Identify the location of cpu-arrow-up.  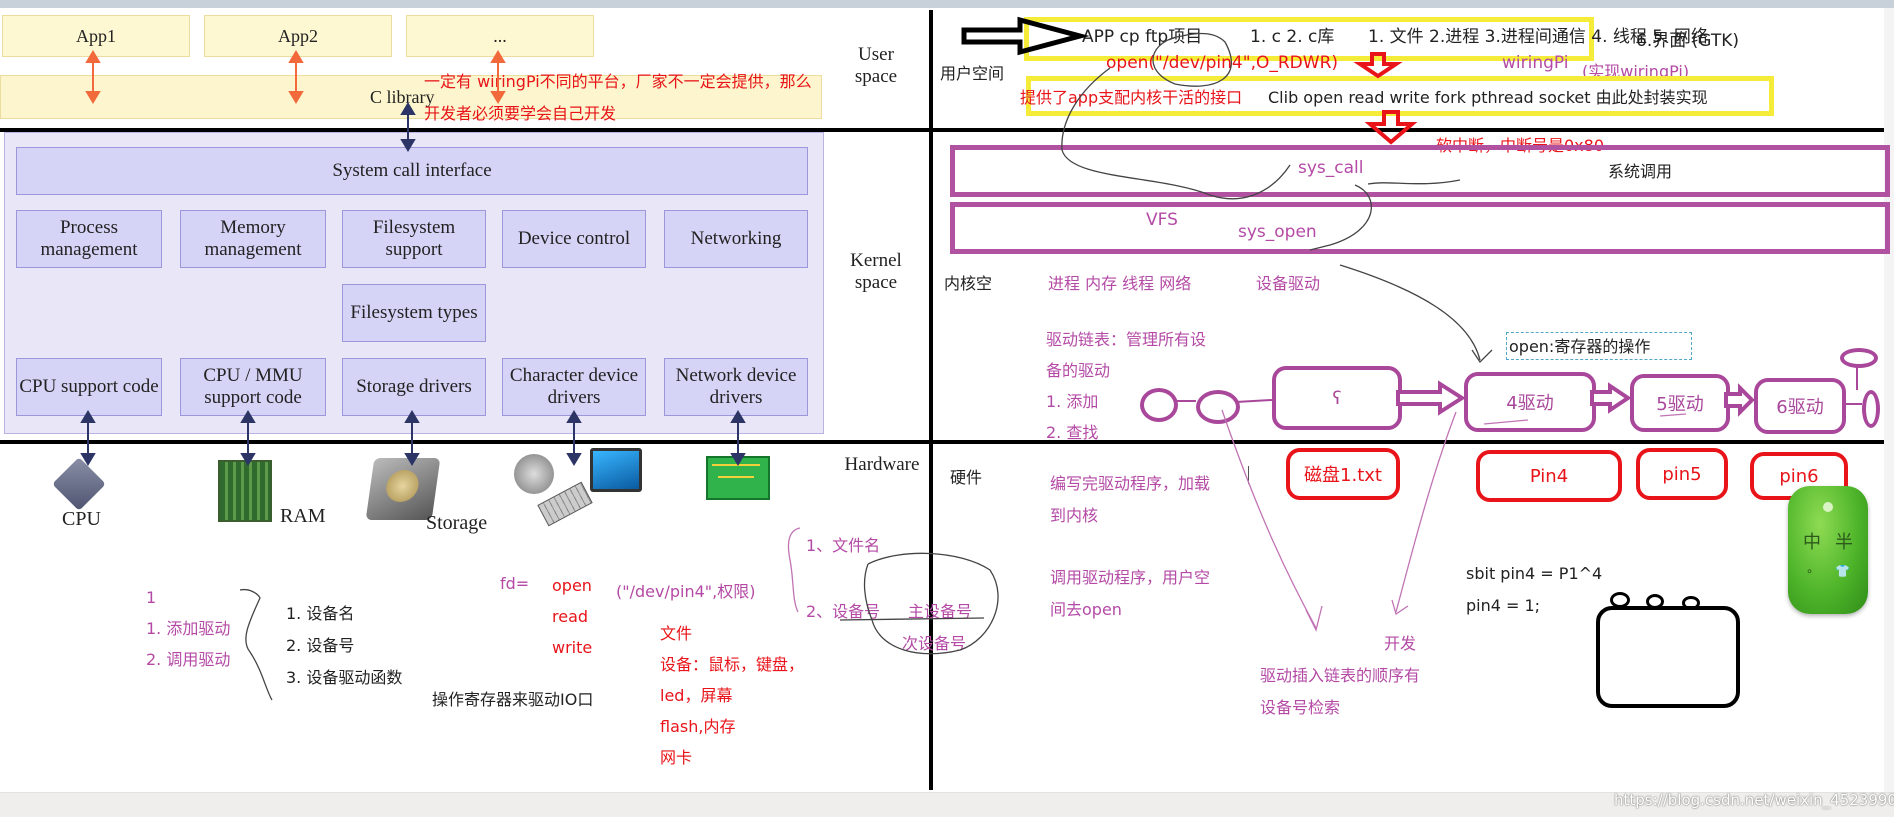
(88, 416).